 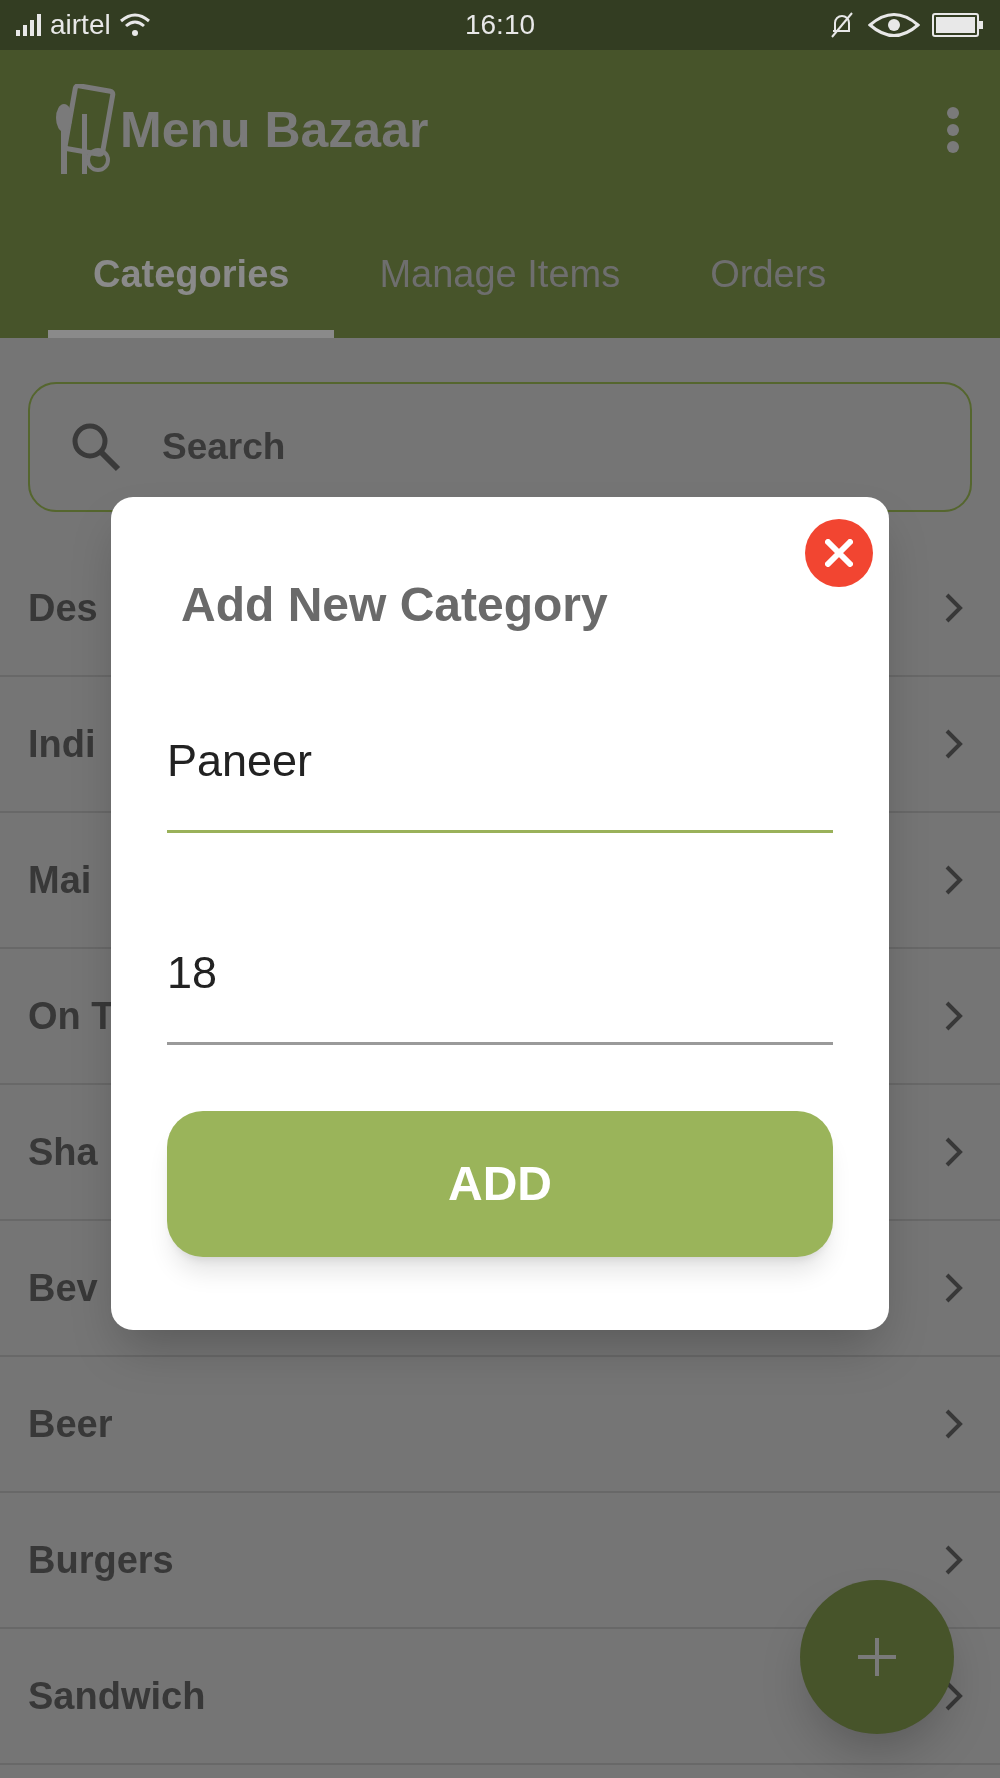 What do you see at coordinates (953, 130) in the screenshot?
I see `more-options-icon` at bounding box center [953, 130].